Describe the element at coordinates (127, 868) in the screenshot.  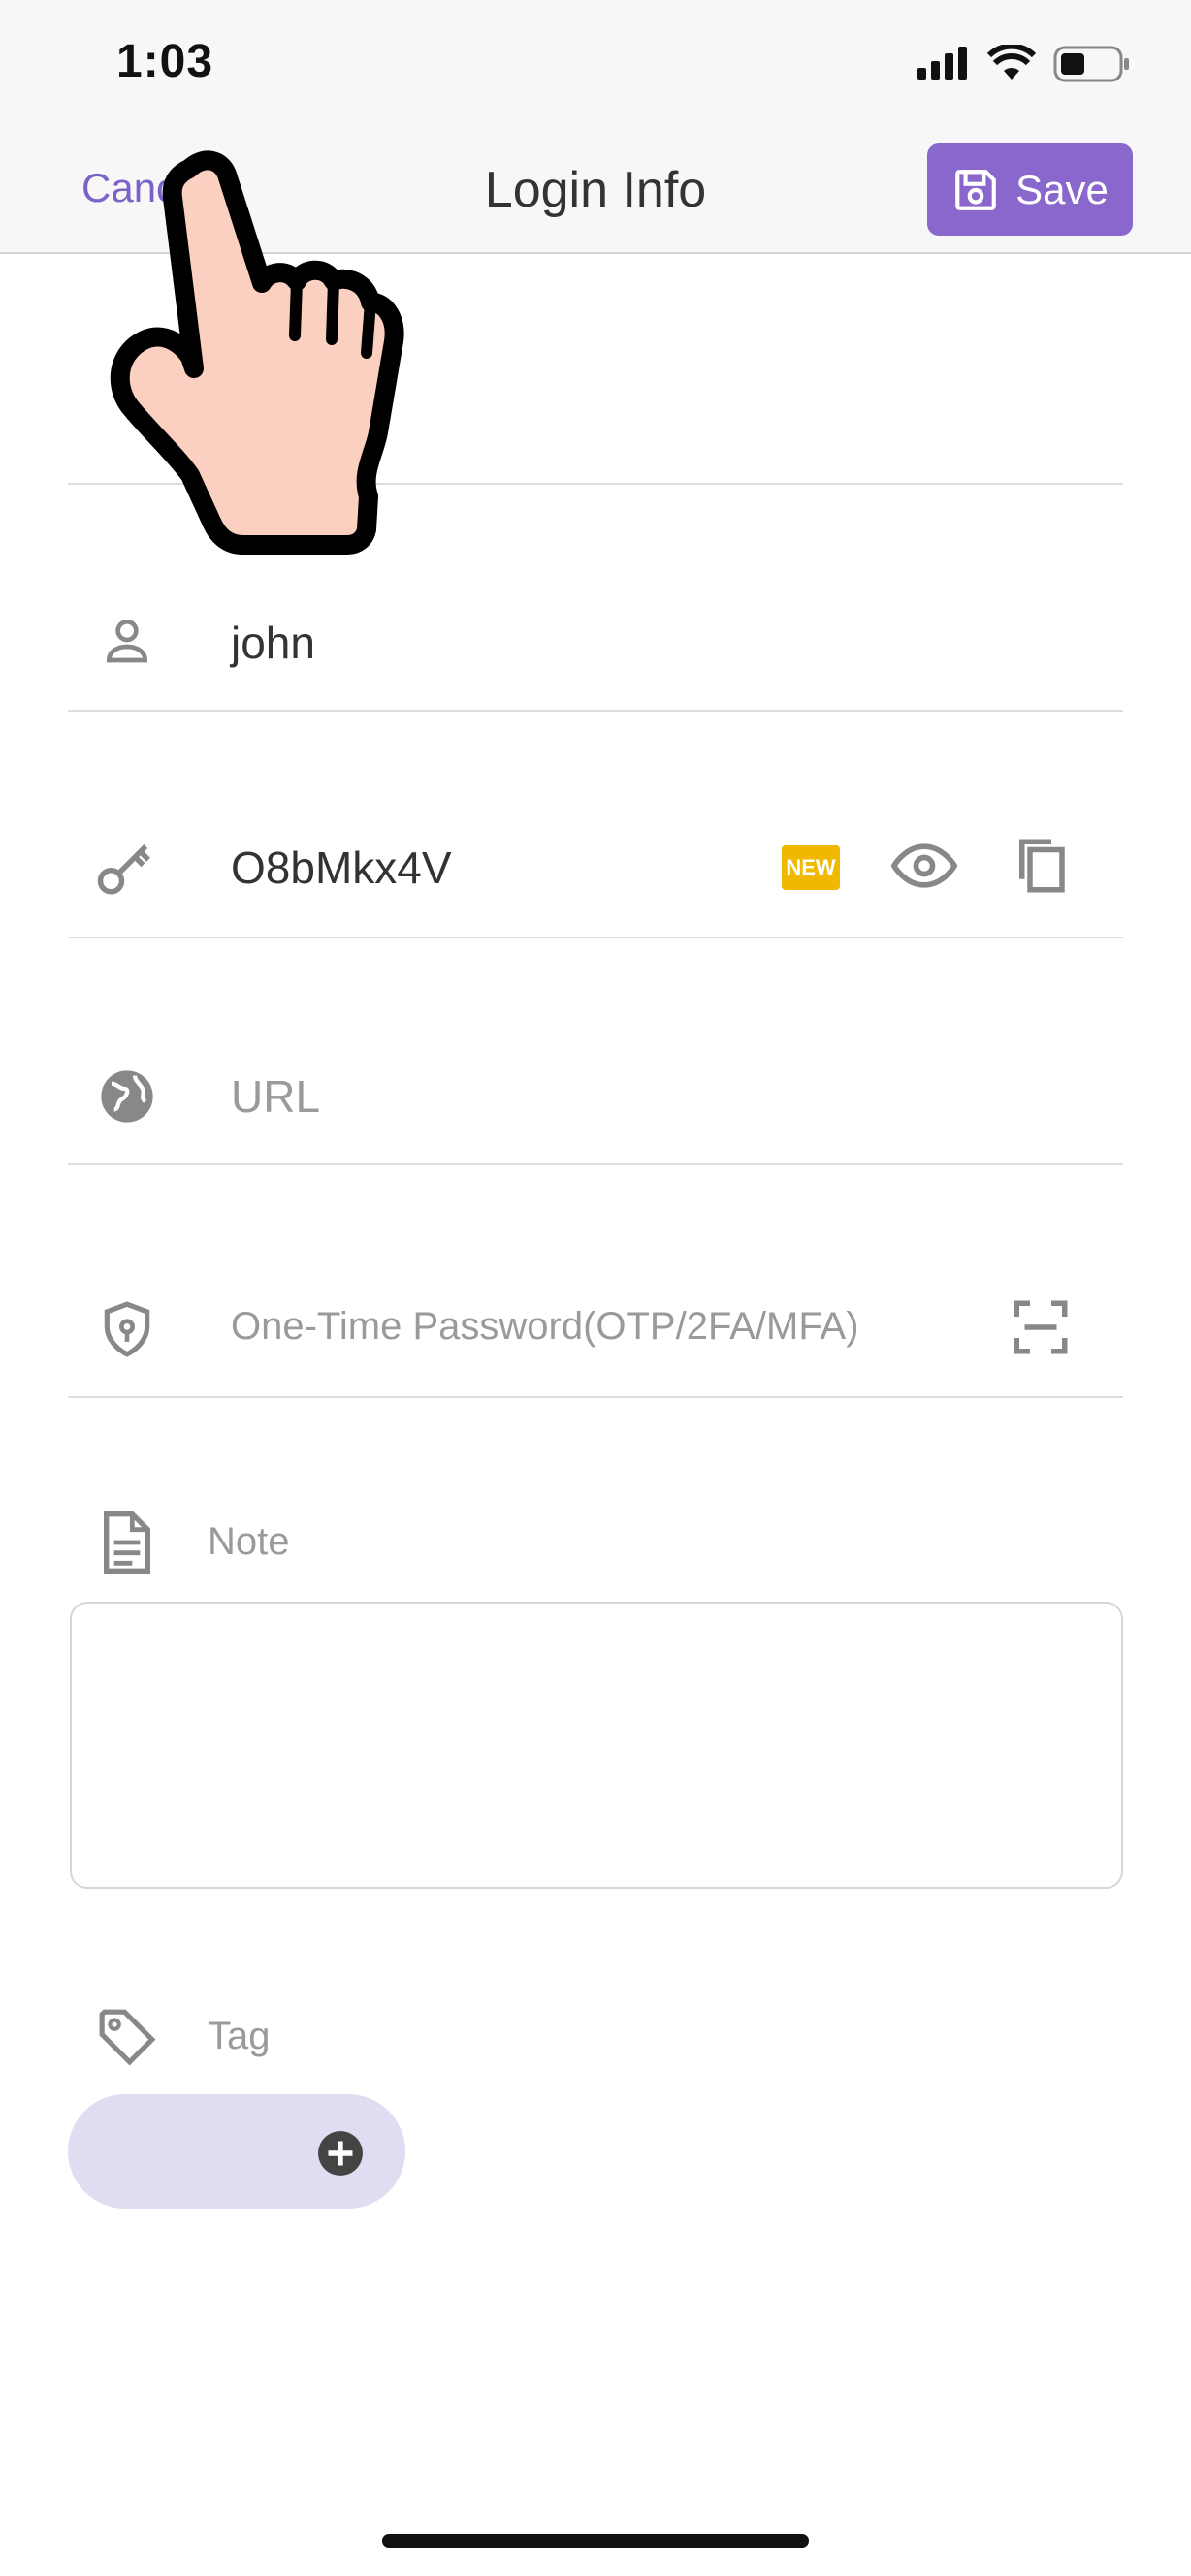
I see `key-icon` at that location.